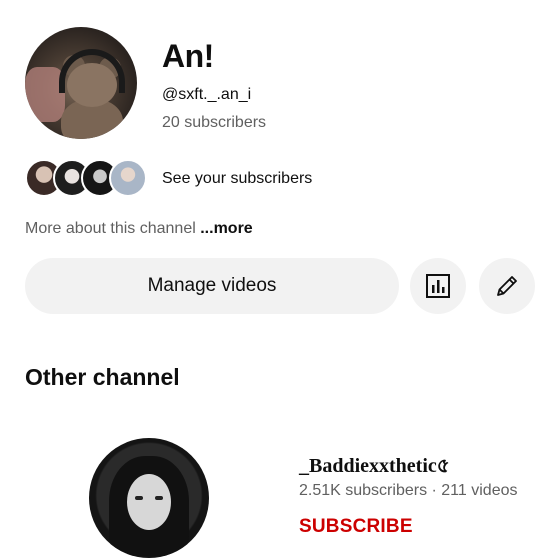 The height and width of the screenshot is (560, 560). I want to click on about-text: More about this channel, so click(110, 228).